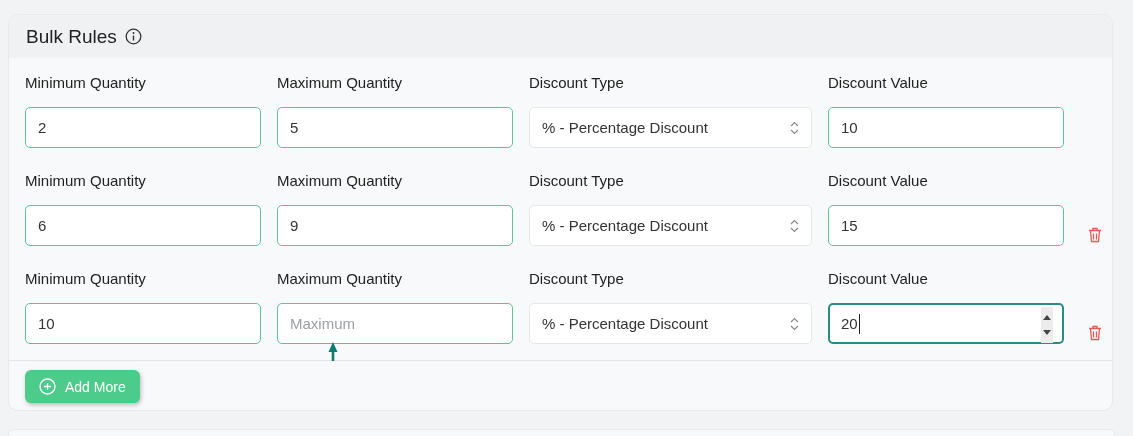  What do you see at coordinates (395, 127) in the screenshot?
I see `input-field: 5` at bounding box center [395, 127].